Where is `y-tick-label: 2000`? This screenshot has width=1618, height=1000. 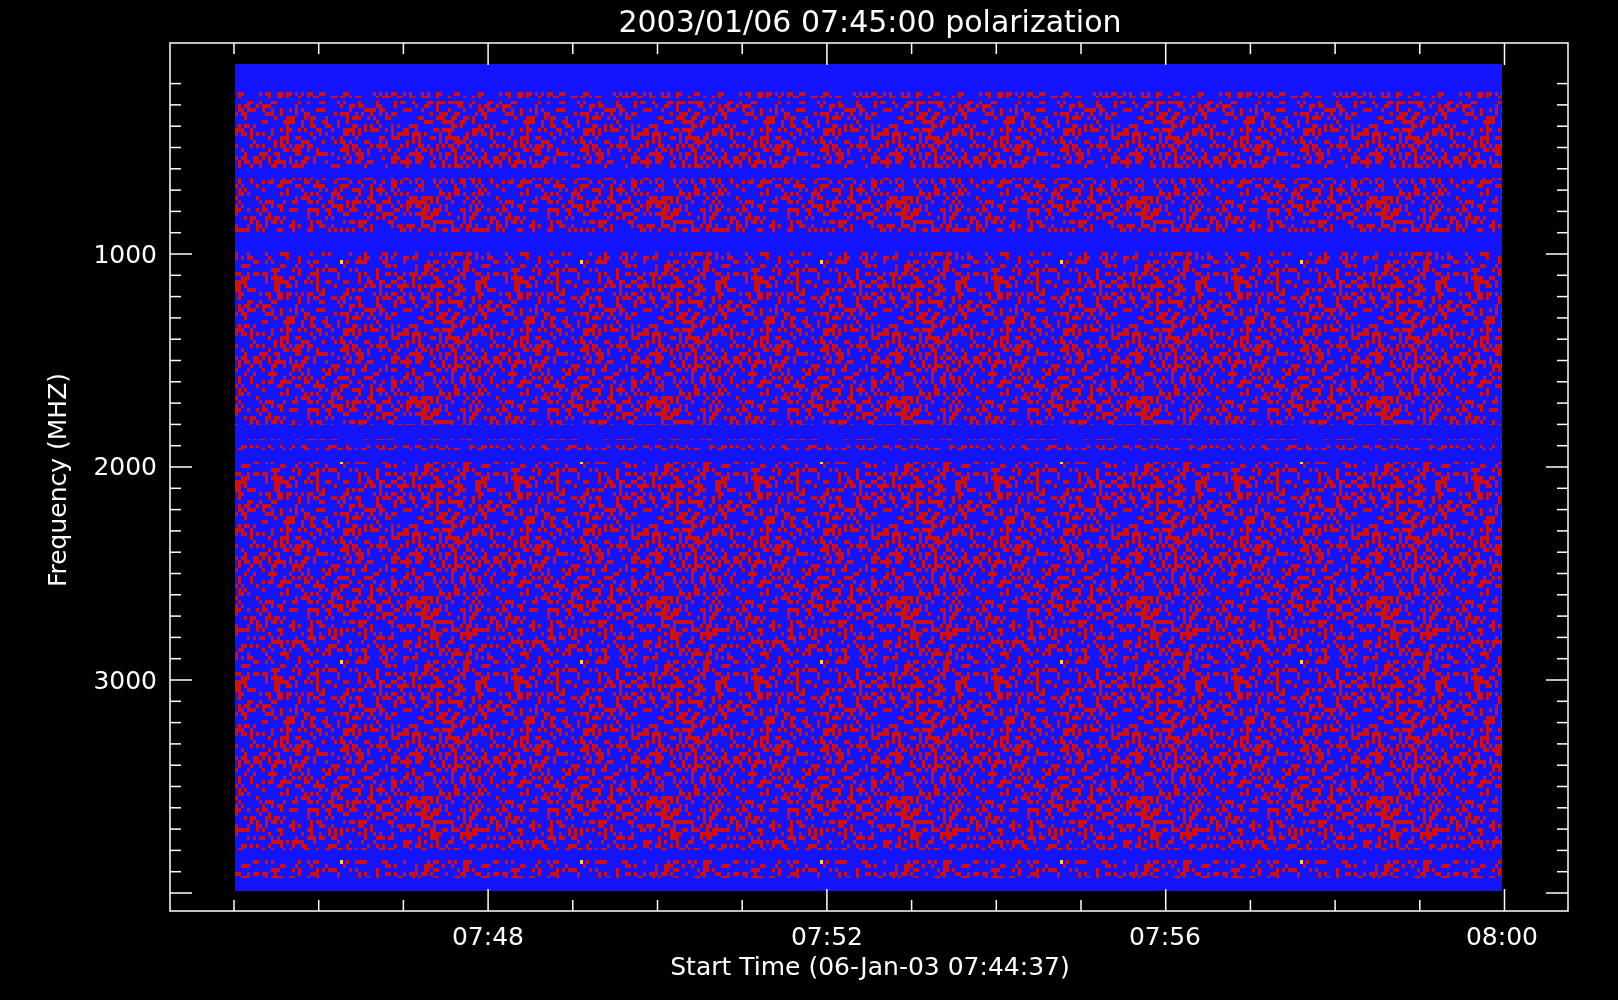
y-tick-label: 2000 is located at coordinates (125, 466).